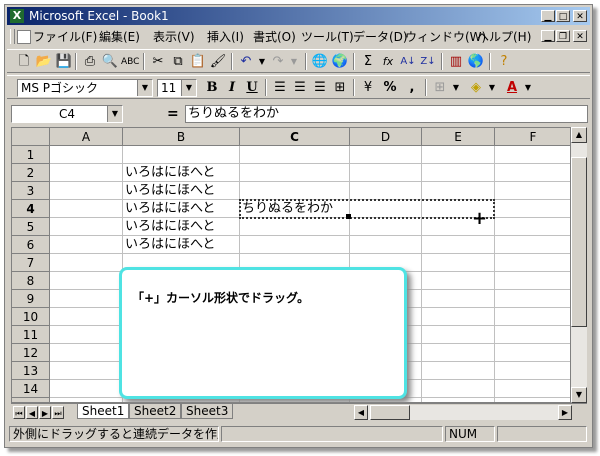 The width and height of the screenshot is (600, 456). What do you see at coordinates (31, 371) in the screenshot?
I see `row-header-13: 13` at bounding box center [31, 371].